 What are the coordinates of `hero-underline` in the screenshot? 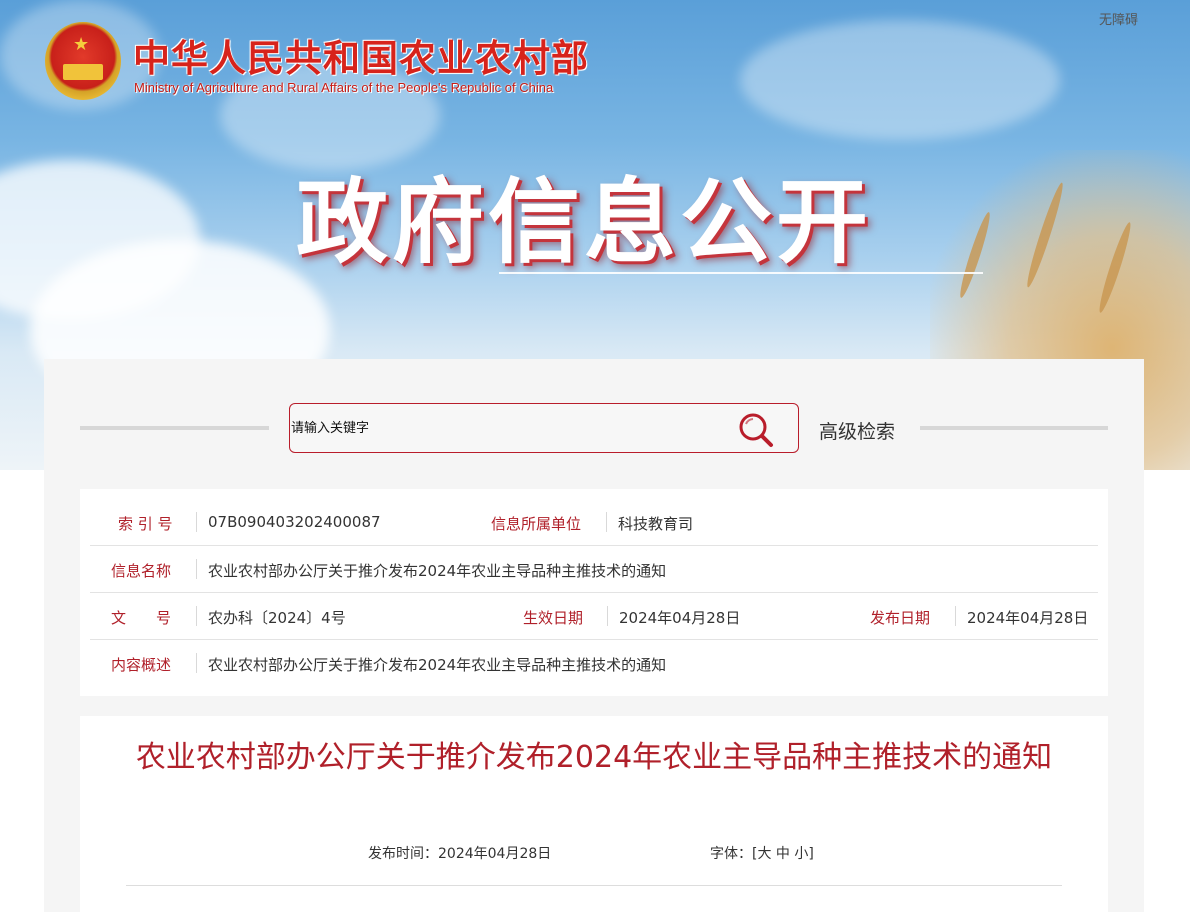 It's located at (741, 273).